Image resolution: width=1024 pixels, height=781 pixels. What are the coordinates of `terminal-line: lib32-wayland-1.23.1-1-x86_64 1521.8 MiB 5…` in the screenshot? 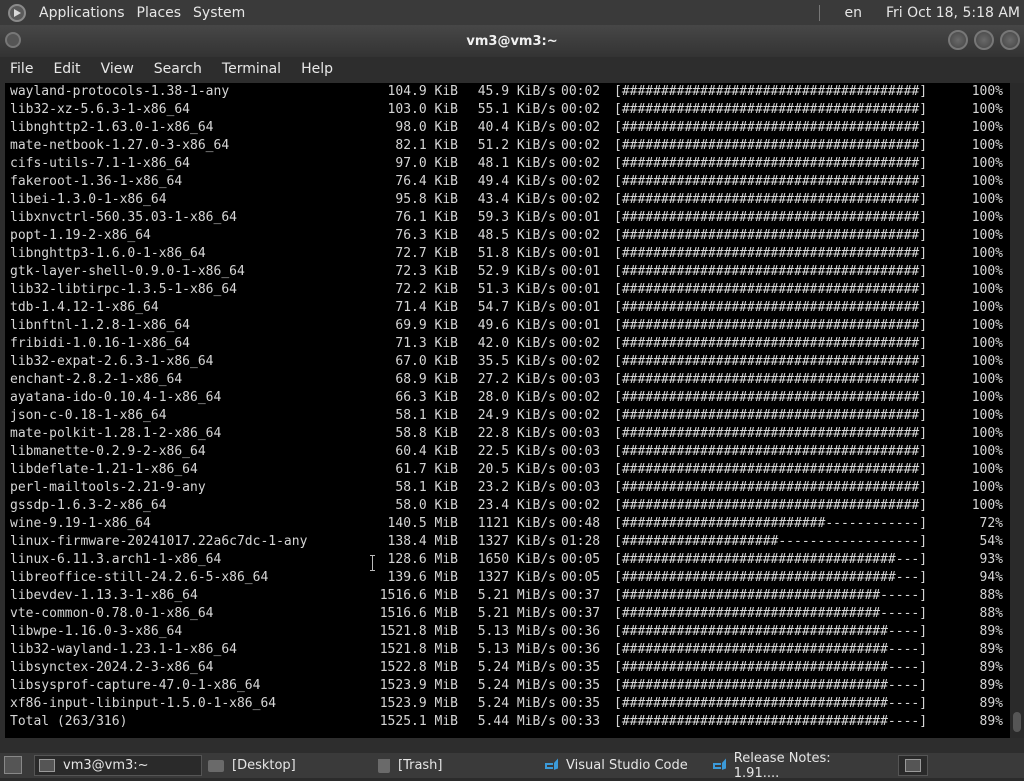 It's located at (510, 650).